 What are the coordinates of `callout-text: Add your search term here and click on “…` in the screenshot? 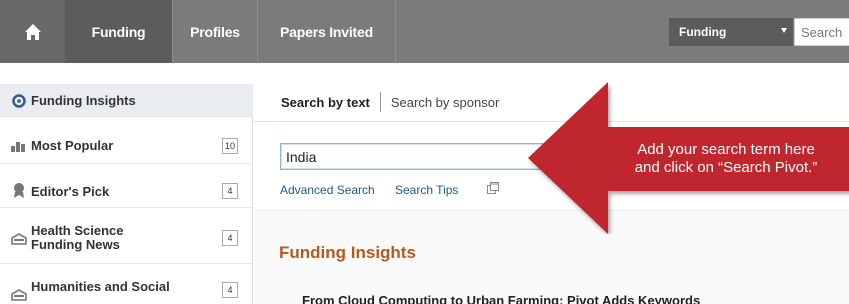 It's located at (722, 159).